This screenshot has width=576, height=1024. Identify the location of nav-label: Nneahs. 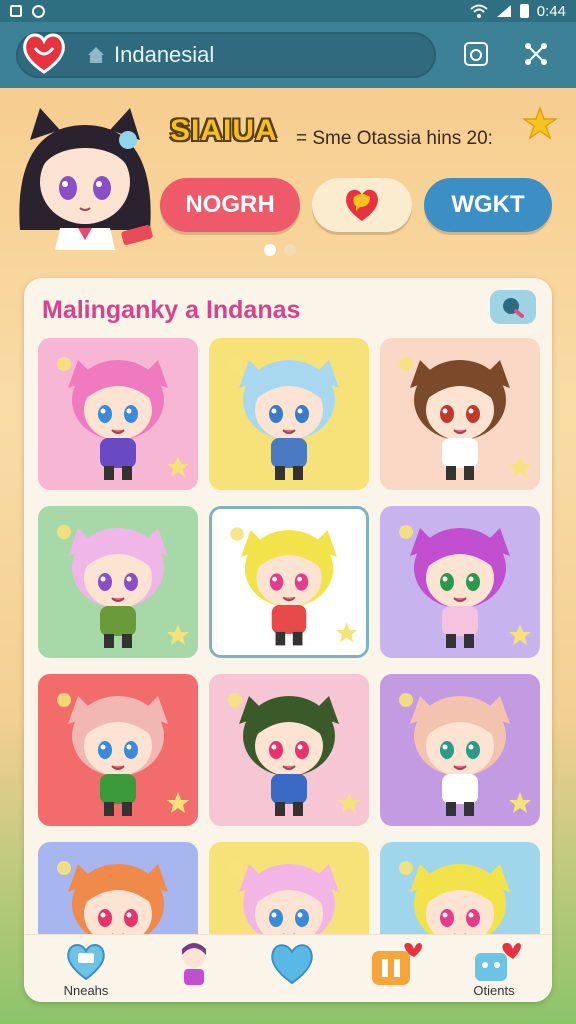
(86, 990).